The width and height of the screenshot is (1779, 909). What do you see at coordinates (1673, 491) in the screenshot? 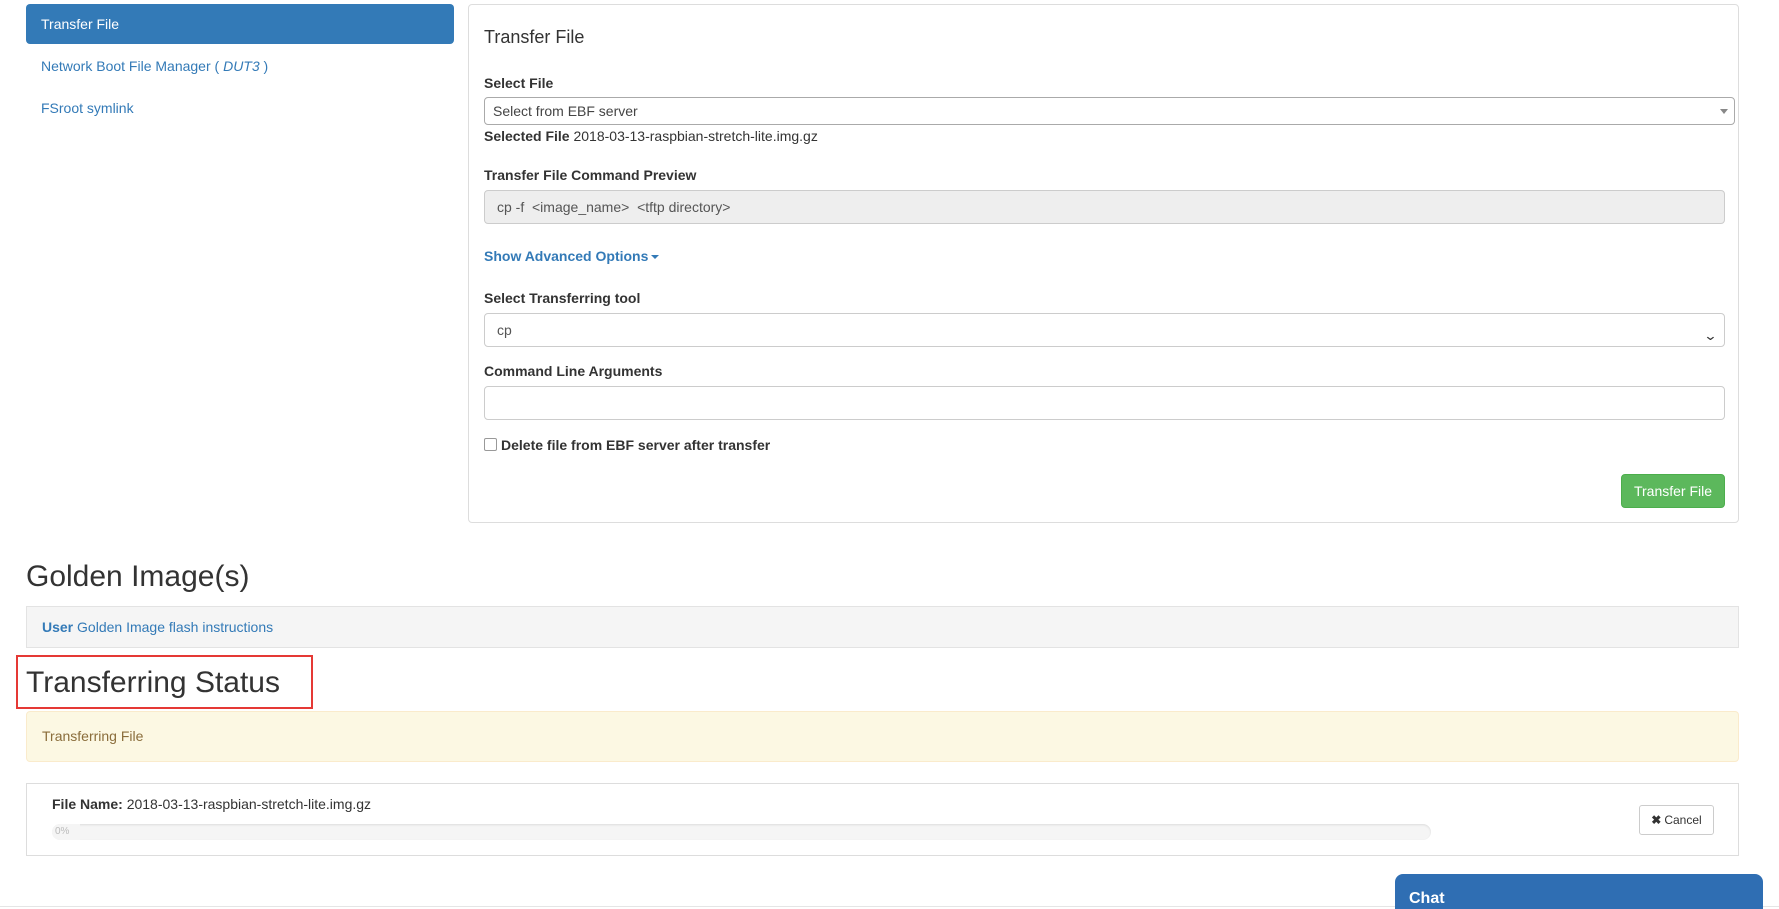
I see `transfer-file-button: Transfer File` at bounding box center [1673, 491].